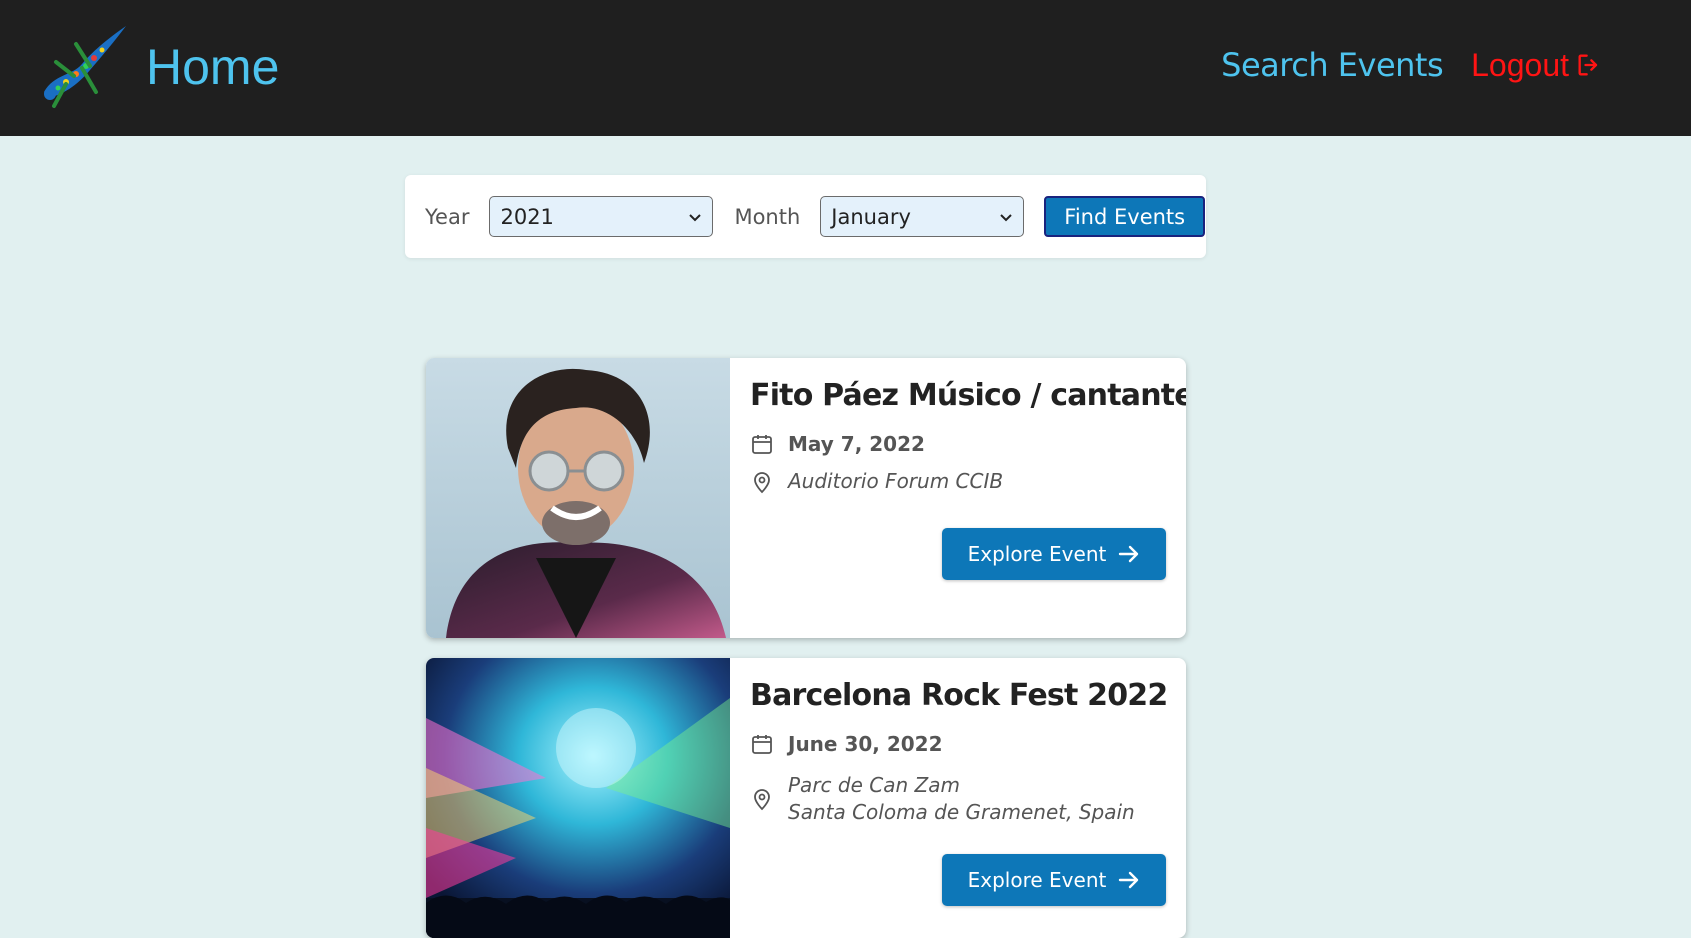 This screenshot has height=938, width=1691. I want to click on event-filter-form: Year 2021 Month January Find Events, so click(805, 216).